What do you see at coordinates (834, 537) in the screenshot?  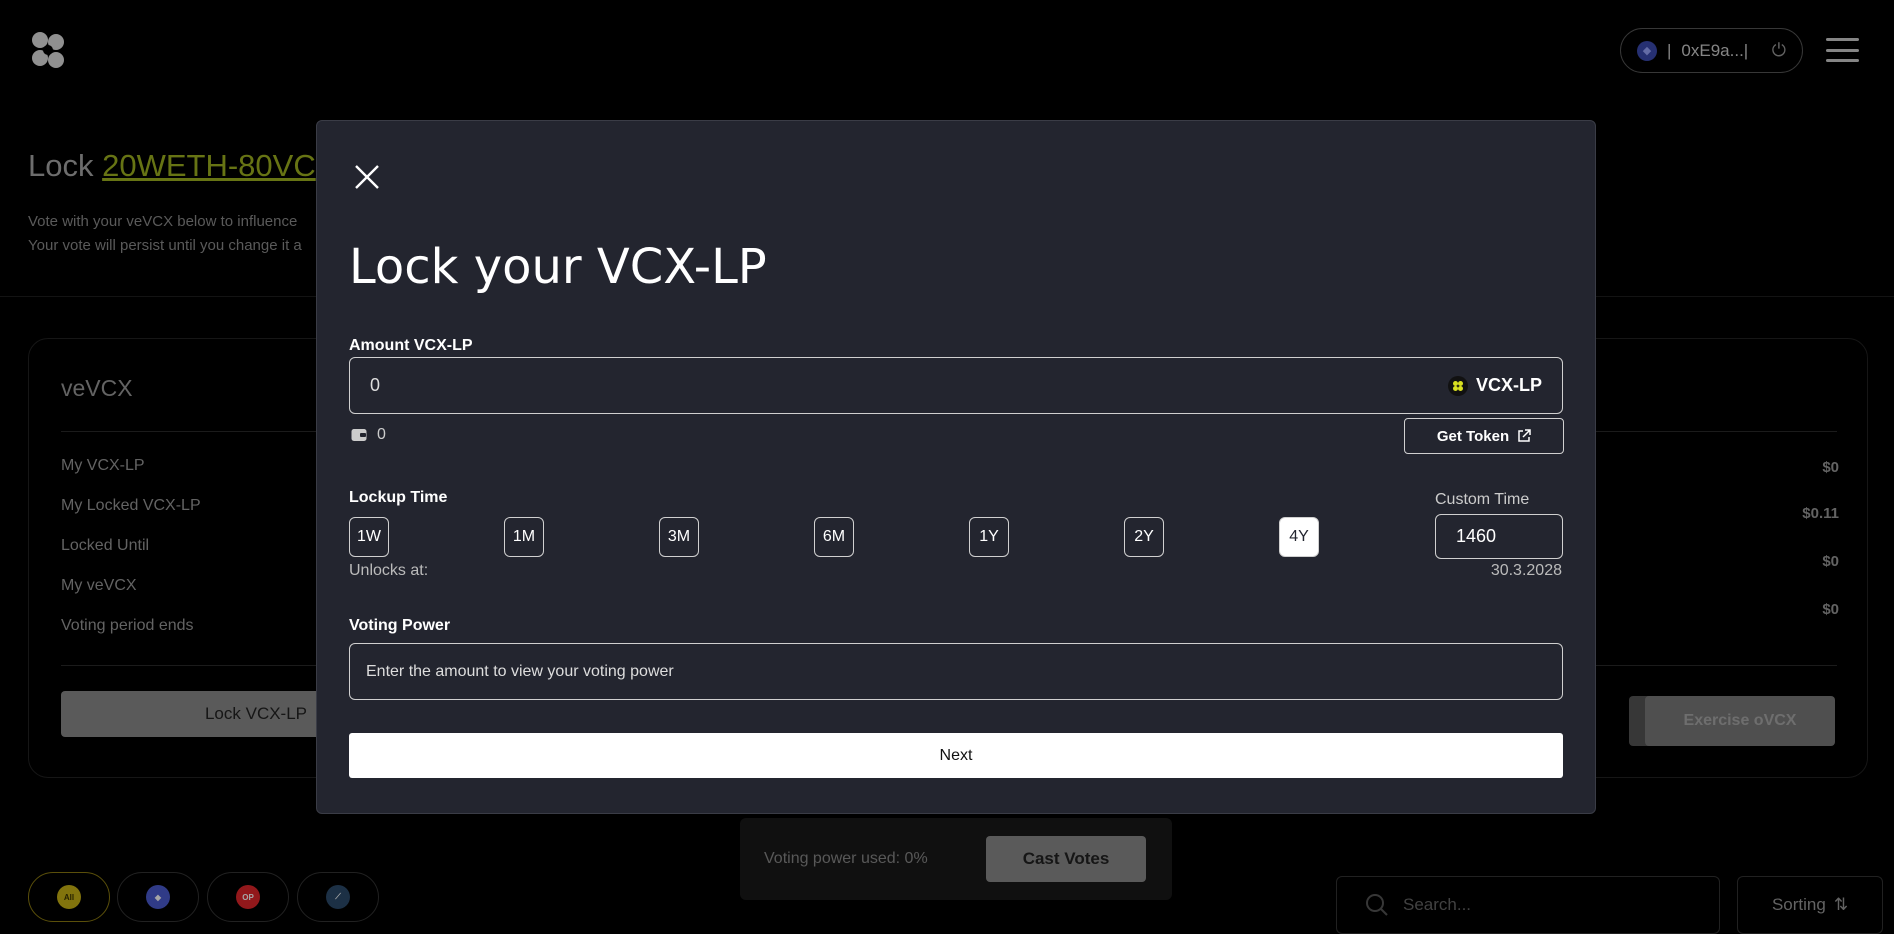 I see `lockup-option-6m: 6M` at bounding box center [834, 537].